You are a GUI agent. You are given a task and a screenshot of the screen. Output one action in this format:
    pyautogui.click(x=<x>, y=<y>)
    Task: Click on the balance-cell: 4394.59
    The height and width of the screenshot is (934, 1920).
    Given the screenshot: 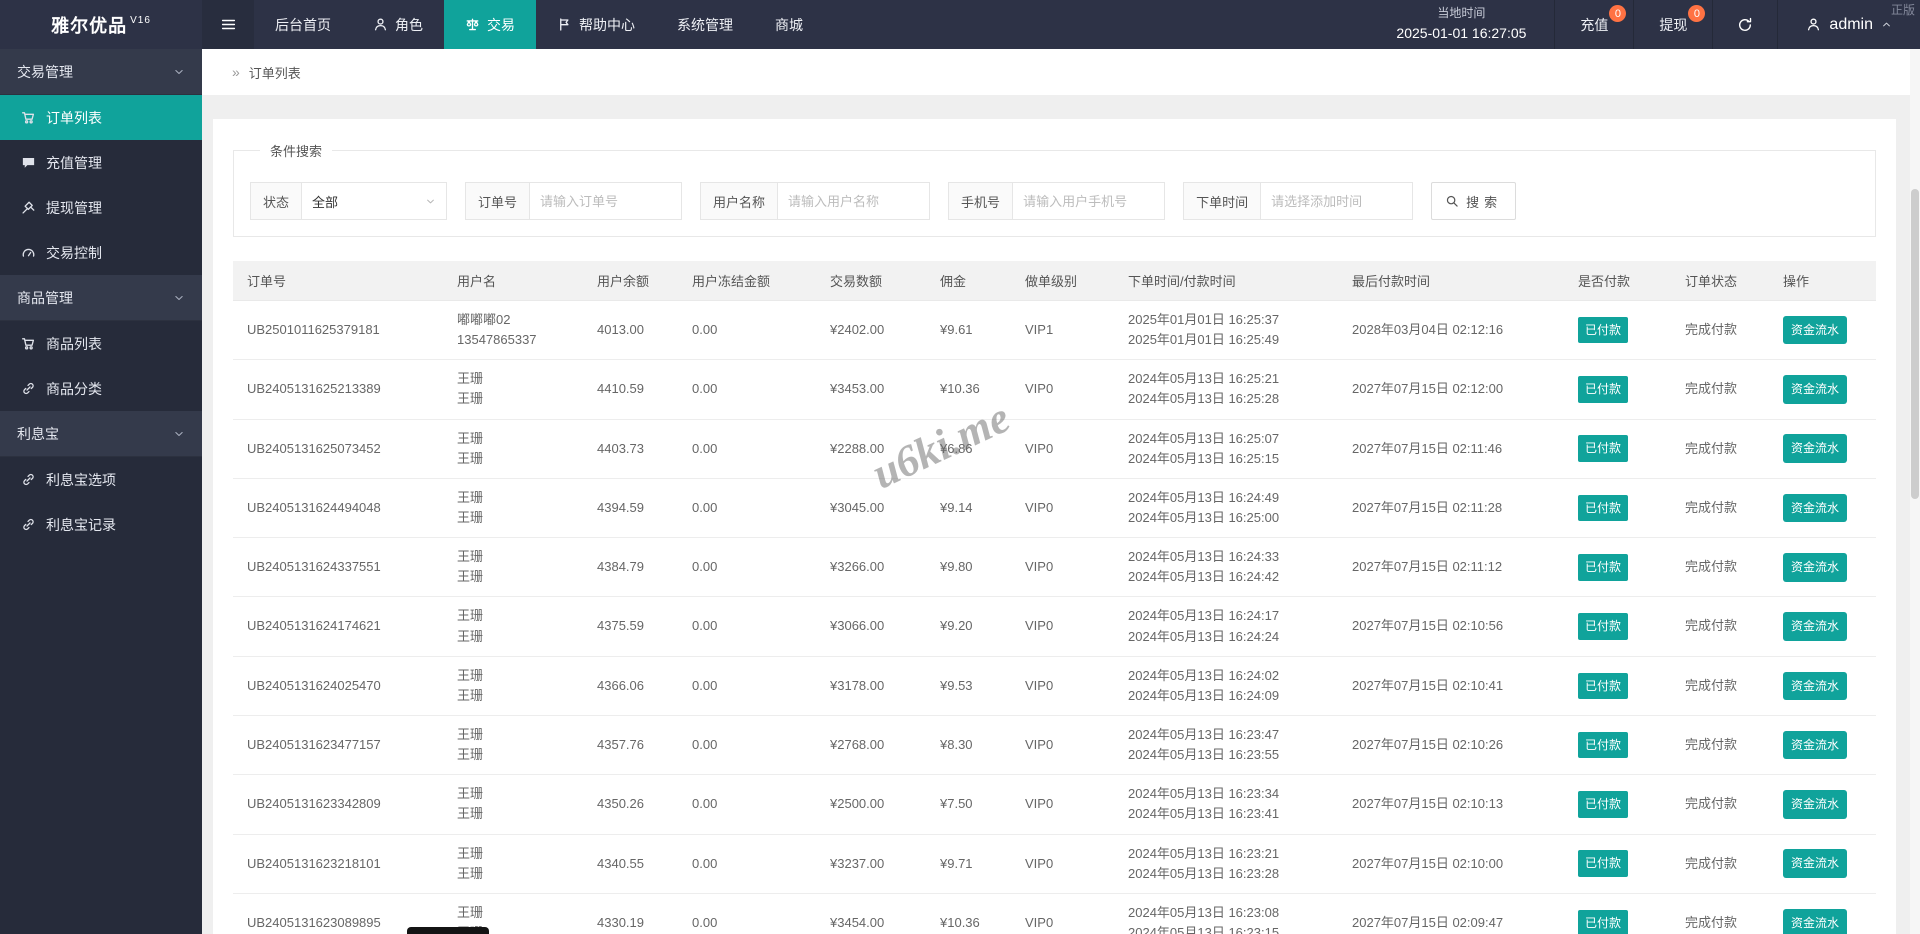 What is the action you would take?
    pyautogui.click(x=632, y=508)
    